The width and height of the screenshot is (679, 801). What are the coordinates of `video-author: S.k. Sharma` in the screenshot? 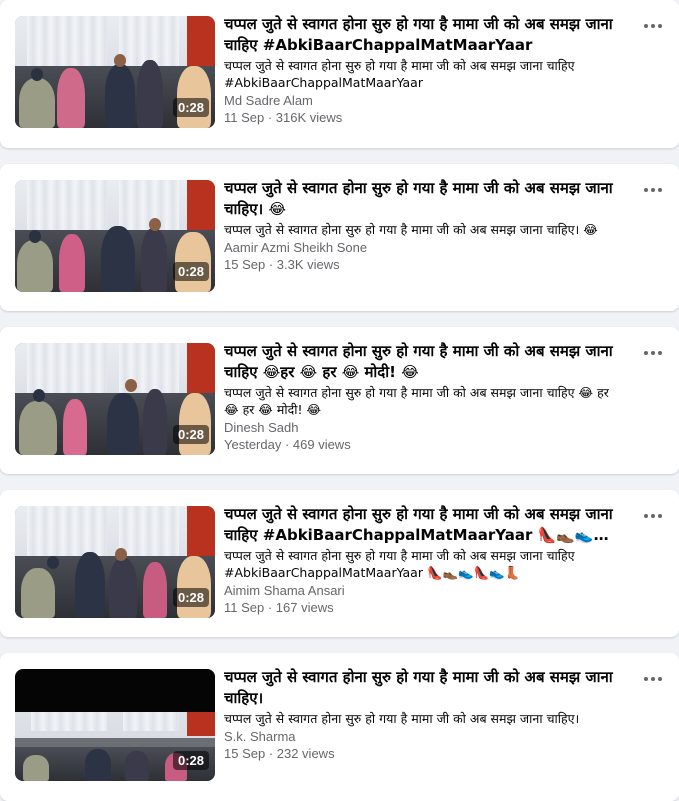 It's located at (424, 736).